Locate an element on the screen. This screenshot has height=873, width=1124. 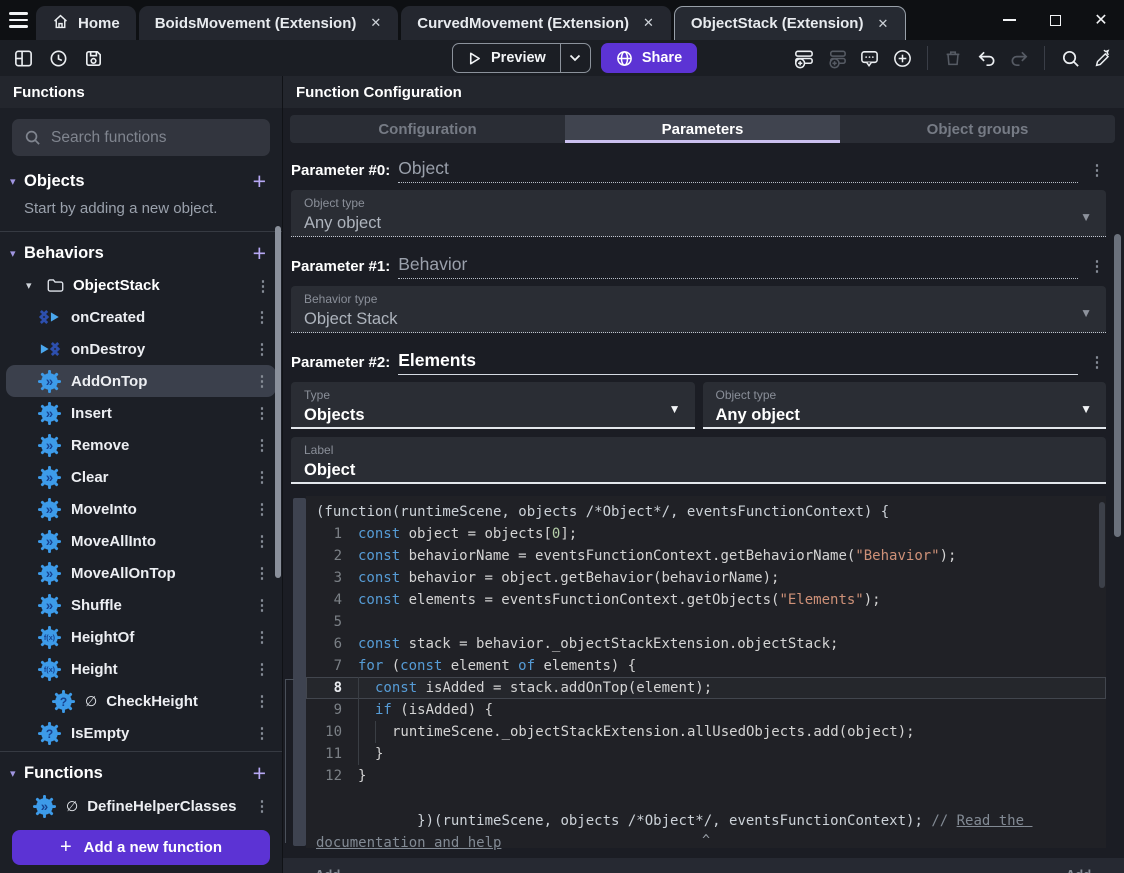
main-menu-button is located at coordinates (18, 20).